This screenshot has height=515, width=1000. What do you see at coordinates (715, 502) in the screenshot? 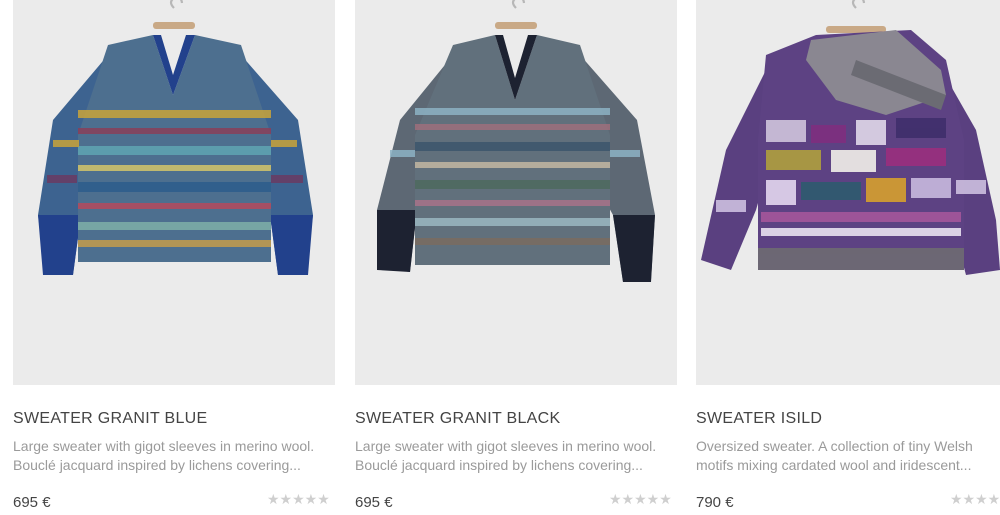
I see `product-price: 790 €` at bounding box center [715, 502].